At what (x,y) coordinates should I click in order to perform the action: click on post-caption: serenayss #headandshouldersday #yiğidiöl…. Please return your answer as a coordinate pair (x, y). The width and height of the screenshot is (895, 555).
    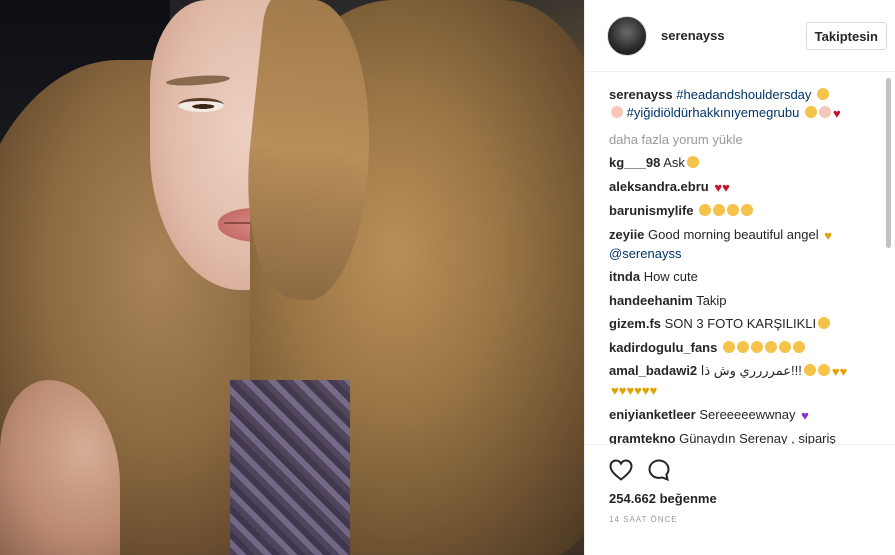
    Looking at the image, I should click on (741, 104).